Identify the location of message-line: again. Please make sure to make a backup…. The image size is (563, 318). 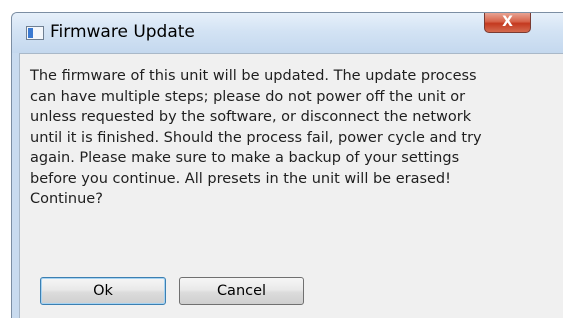
(245, 158).